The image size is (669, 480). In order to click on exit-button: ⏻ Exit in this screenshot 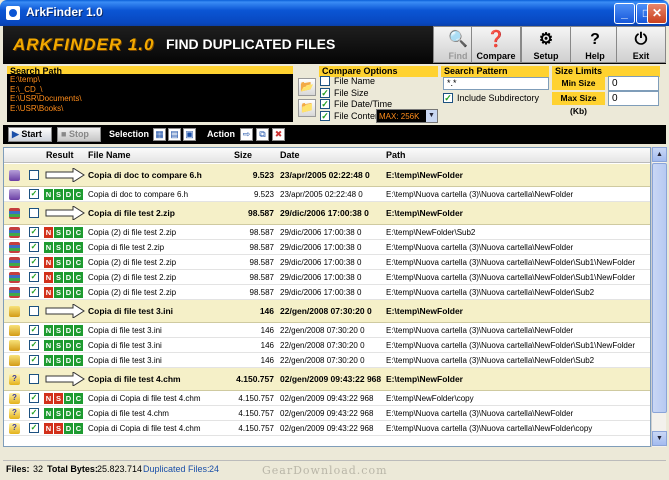, I will do `click(641, 44)`.